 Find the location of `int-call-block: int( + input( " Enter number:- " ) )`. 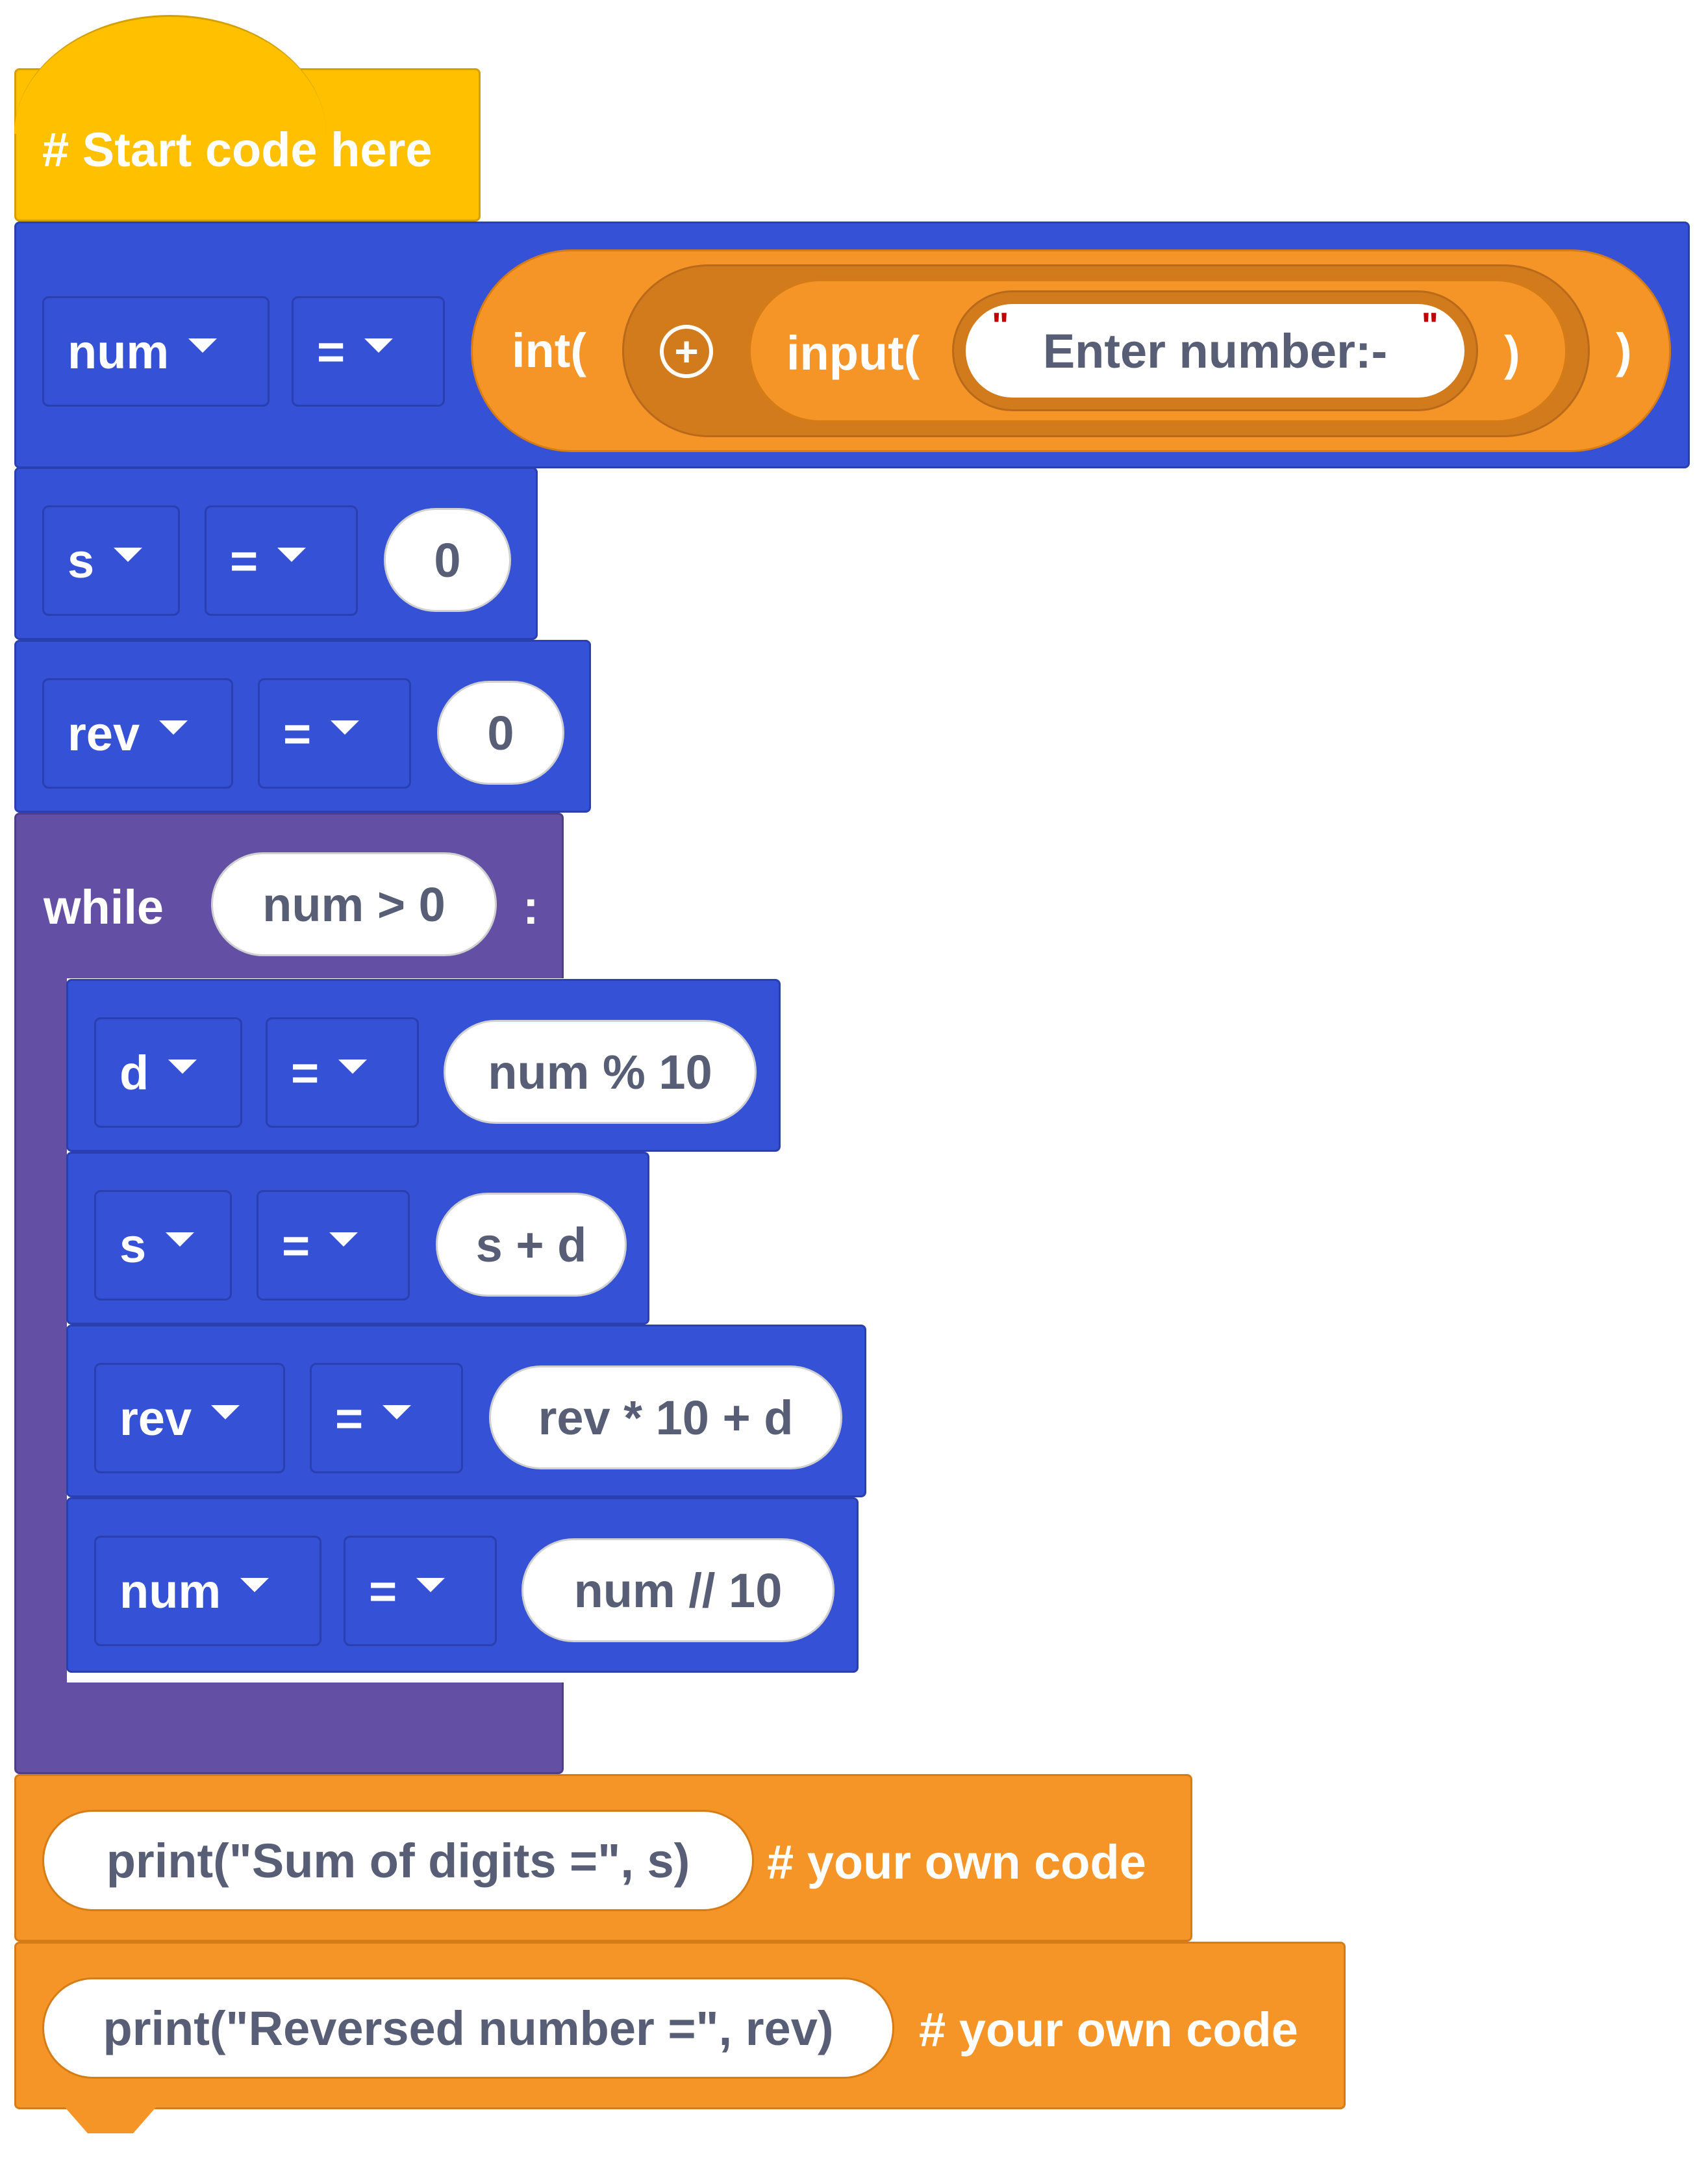

int-call-block: int( + input( " Enter number:- " ) ) is located at coordinates (1071, 350).